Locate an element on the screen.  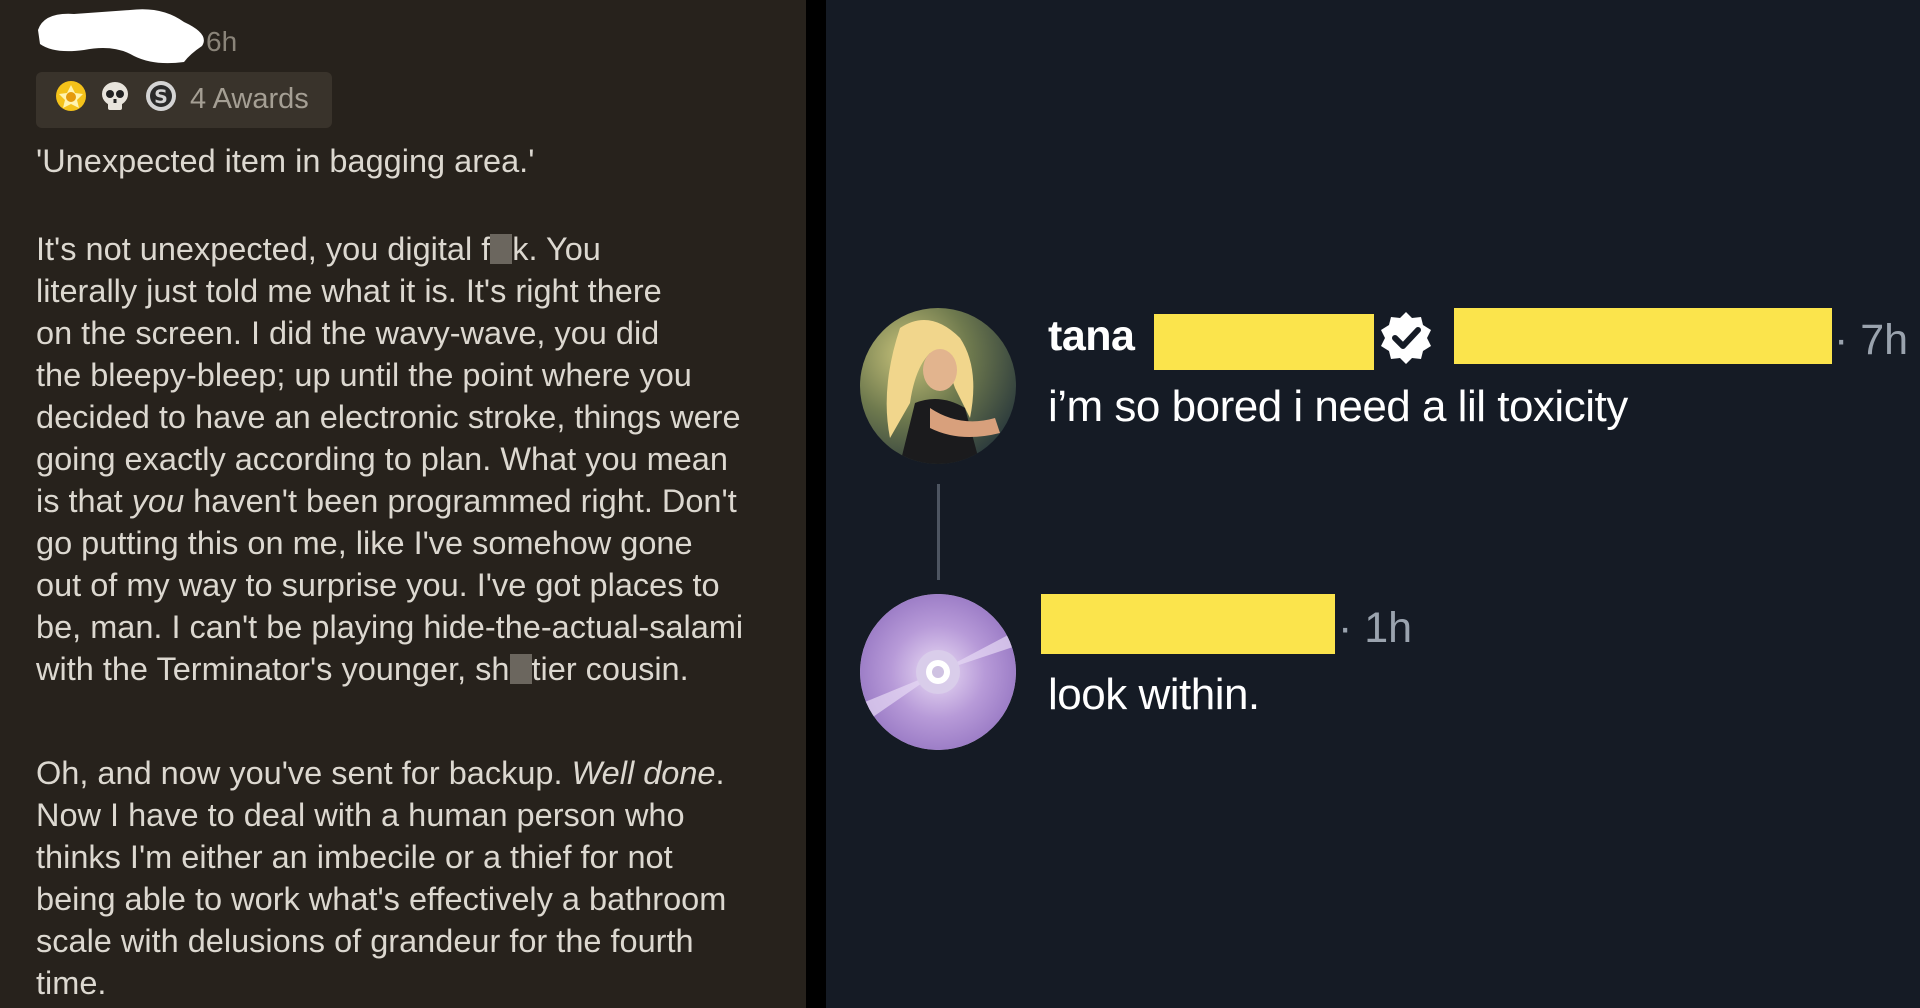
comment-text: 'Unexpected item in bagging area.' is located at coordinates (285, 161).